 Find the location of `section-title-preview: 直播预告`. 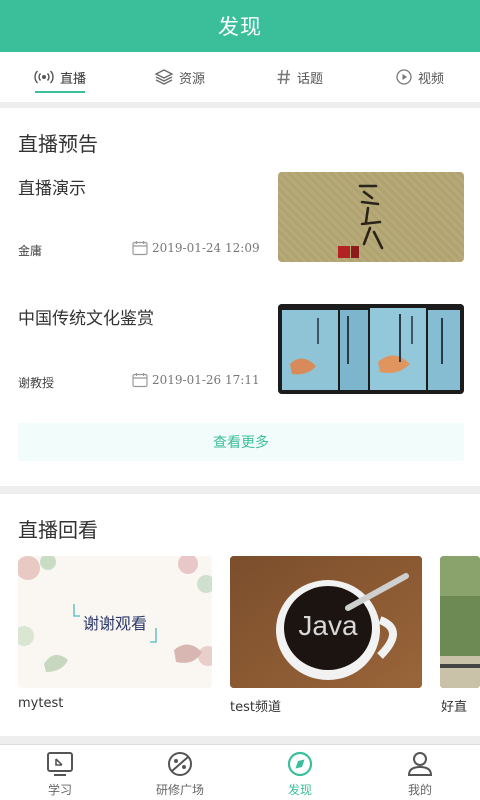

section-title-preview: 直播预告 is located at coordinates (58, 144).